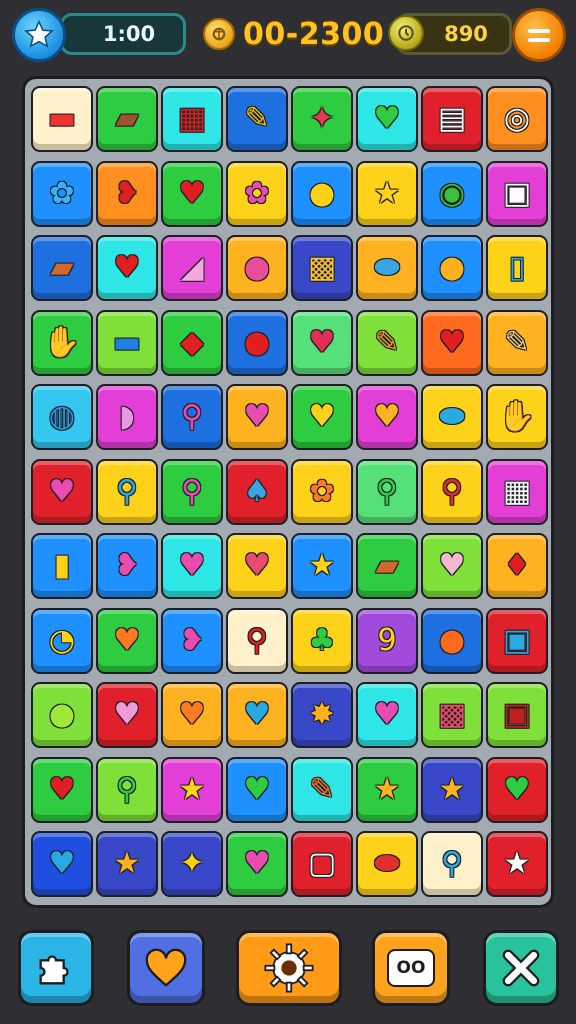  What do you see at coordinates (322, 342) in the screenshot?
I see `tile-r4-c5: ♥` at bounding box center [322, 342].